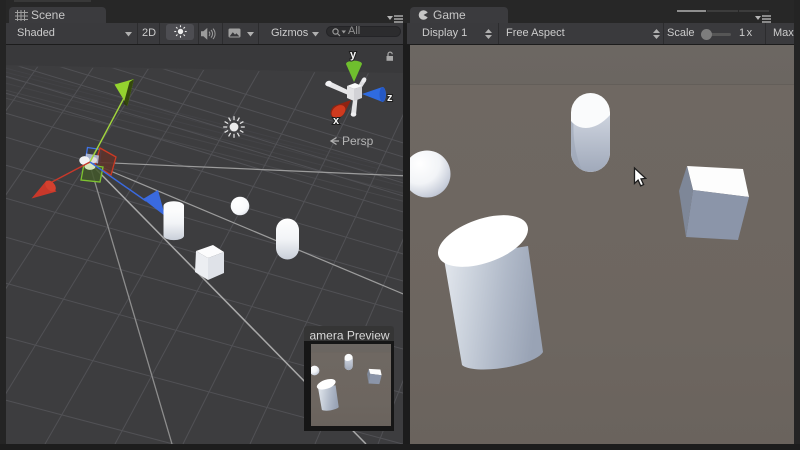 The width and height of the screenshot is (800, 450). What do you see at coordinates (336, 121) in the screenshot?
I see `svg-text: x` at bounding box center [336, 121].